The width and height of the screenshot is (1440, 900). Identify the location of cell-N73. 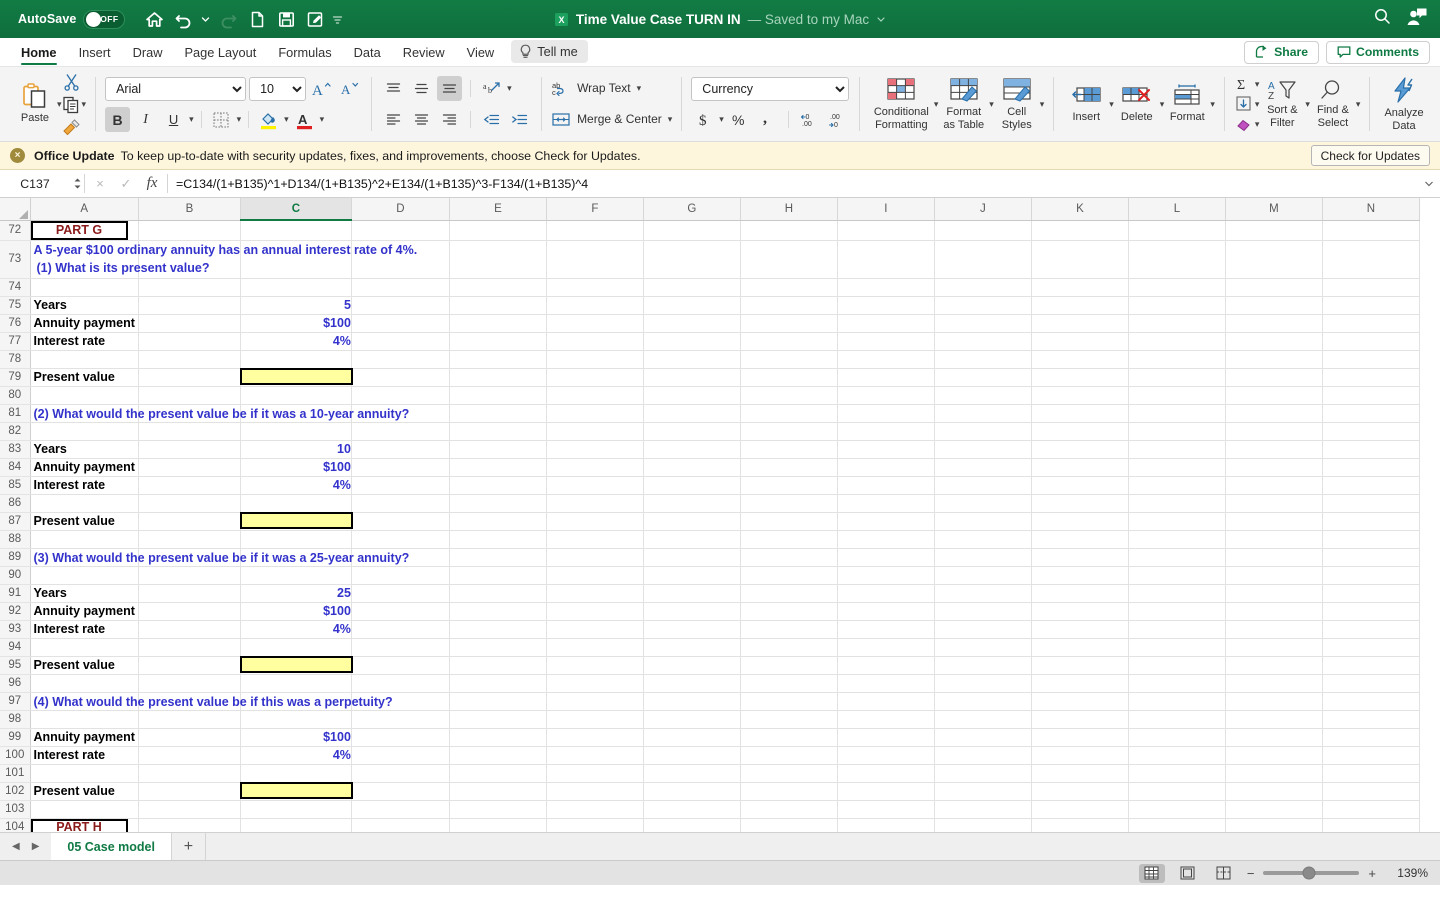
(1371, 259).